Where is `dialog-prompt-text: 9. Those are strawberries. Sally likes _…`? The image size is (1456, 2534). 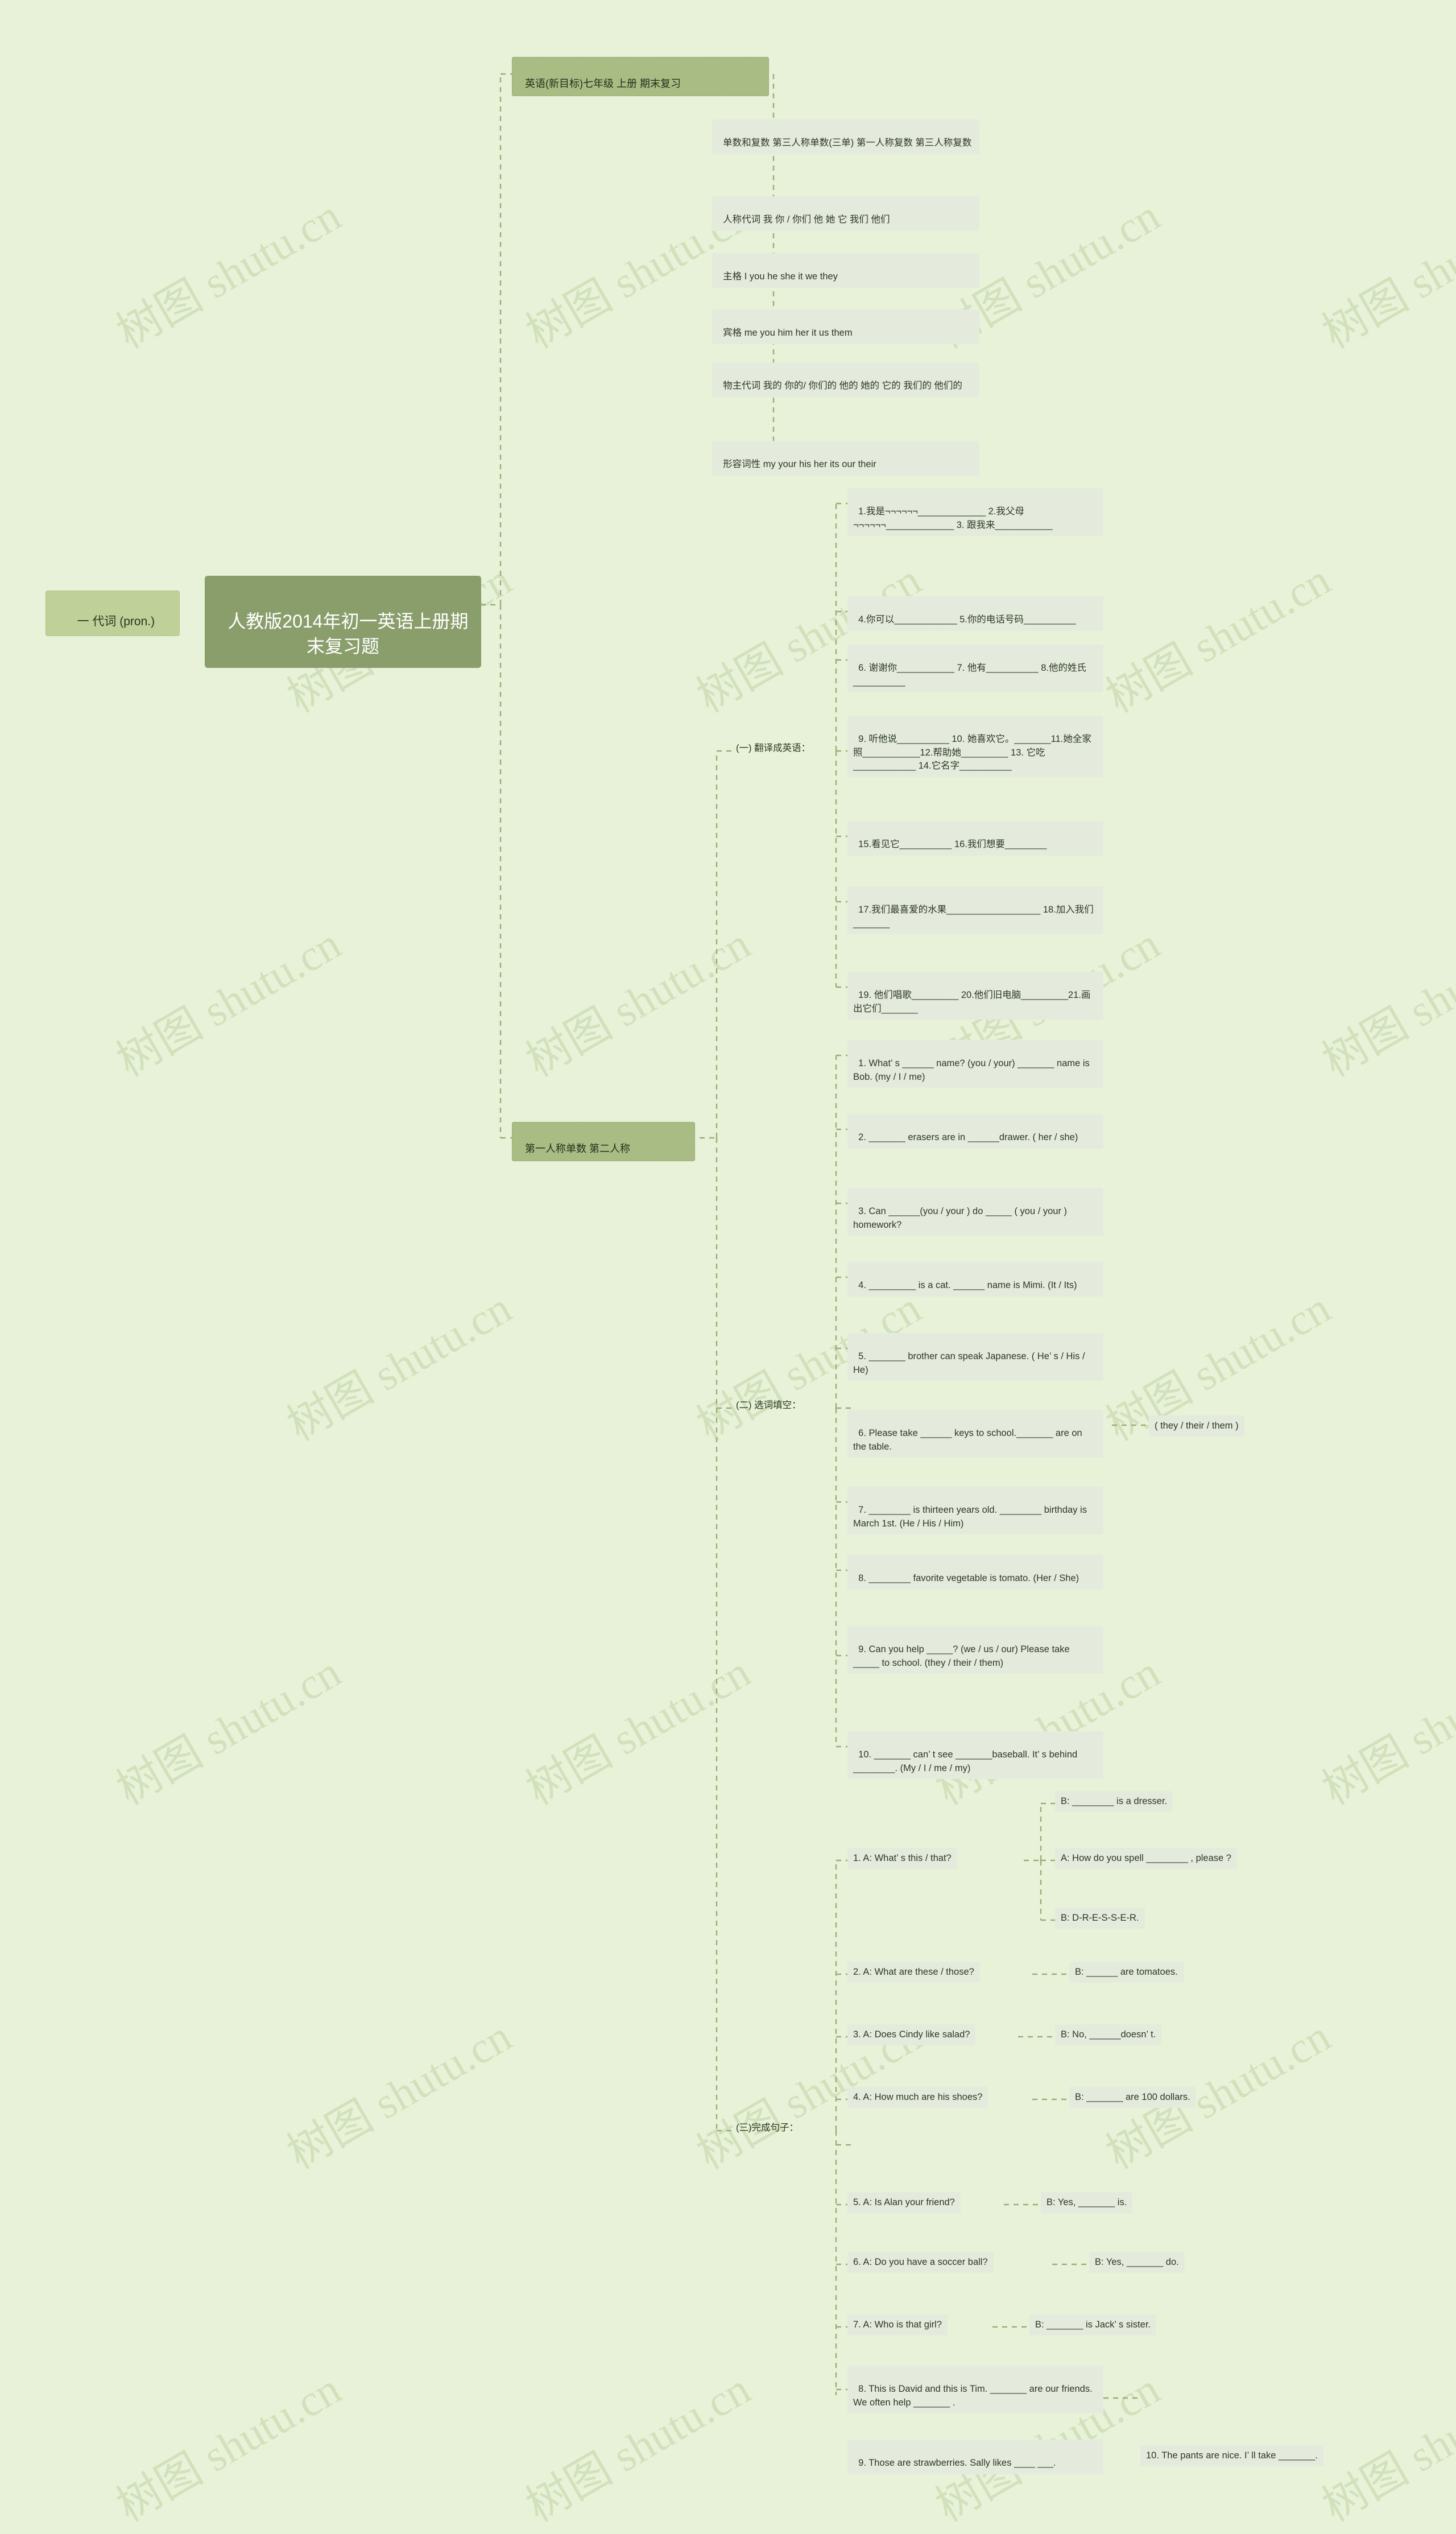 dialog-prompt-text: 9. Those are strawberries. Sally likes _… is located at coordinates (957, 2463).